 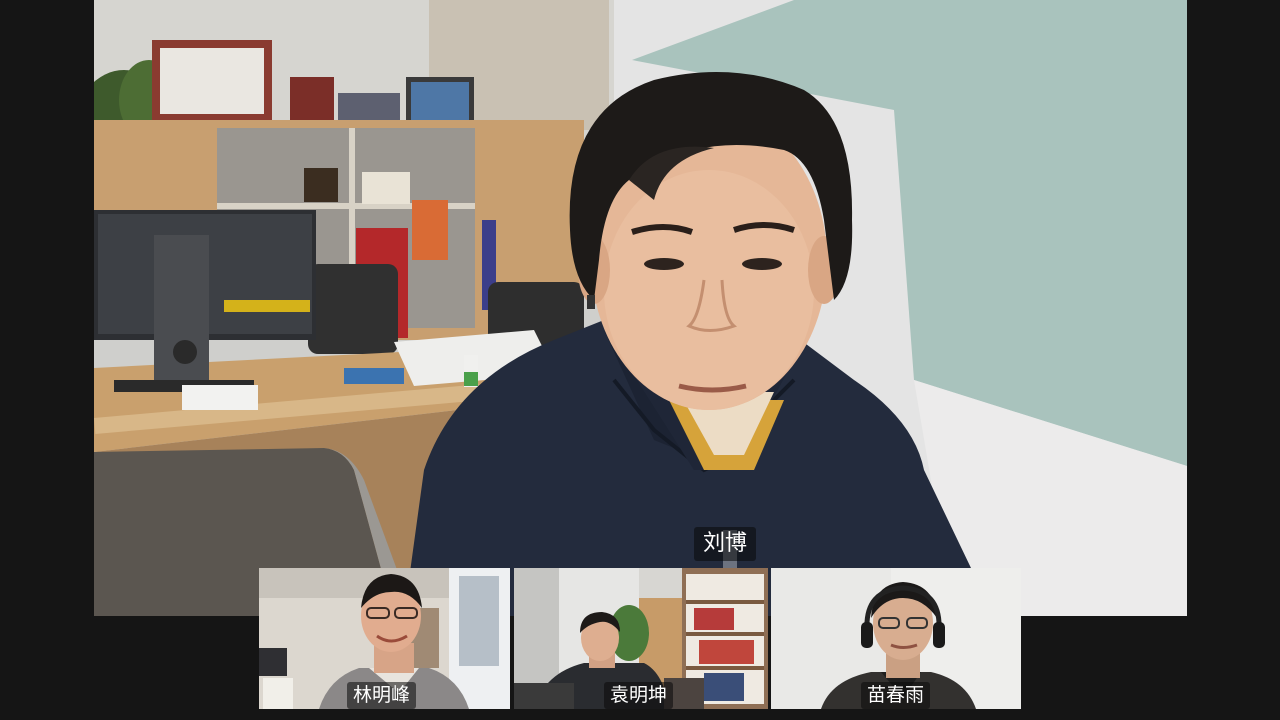 I want to click on participant-name-tag: 袁明坤, so click(x=639, y=695).